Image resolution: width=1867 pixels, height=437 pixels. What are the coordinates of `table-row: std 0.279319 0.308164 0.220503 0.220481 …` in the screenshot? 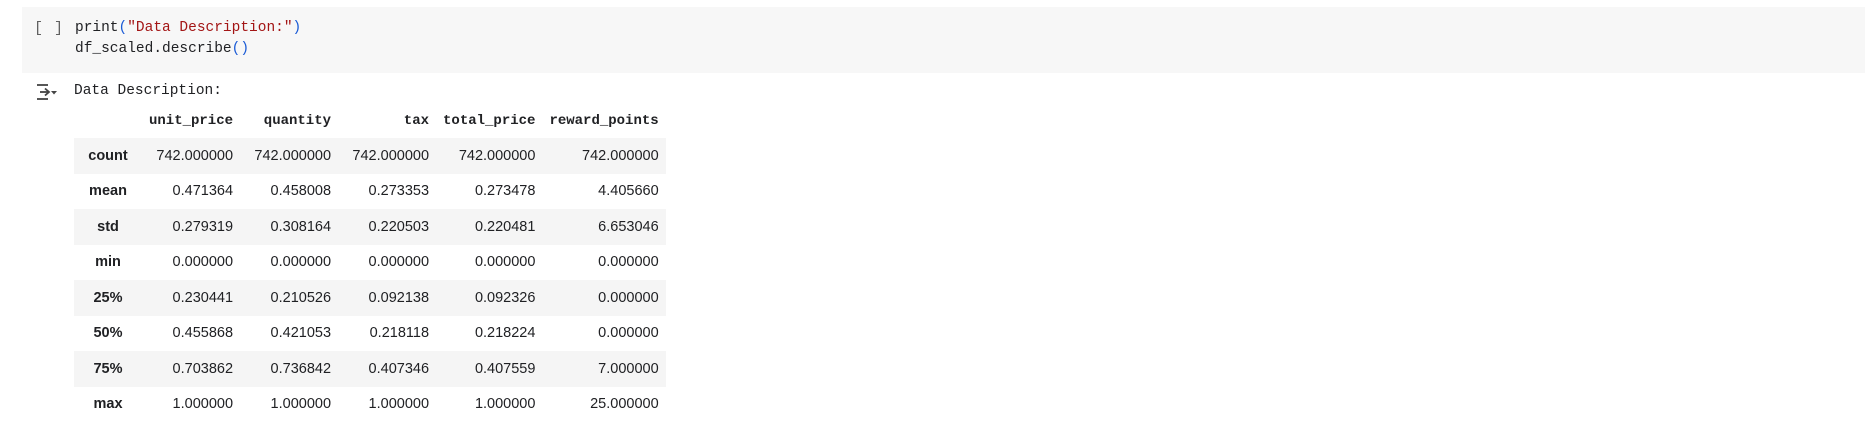 It's located at (370, 227).